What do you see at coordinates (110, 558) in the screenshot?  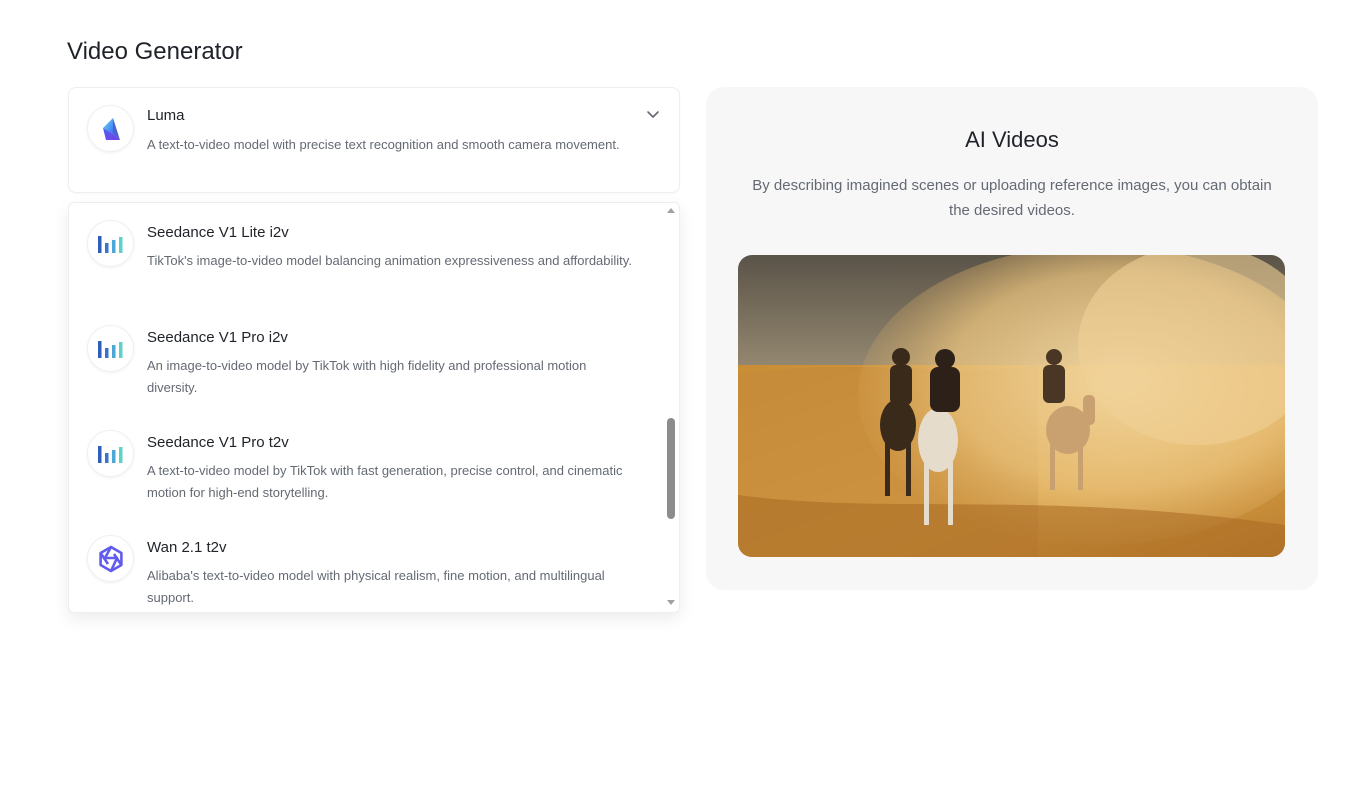 I see `wan-logo-icon` at bounding box center [110, 558].